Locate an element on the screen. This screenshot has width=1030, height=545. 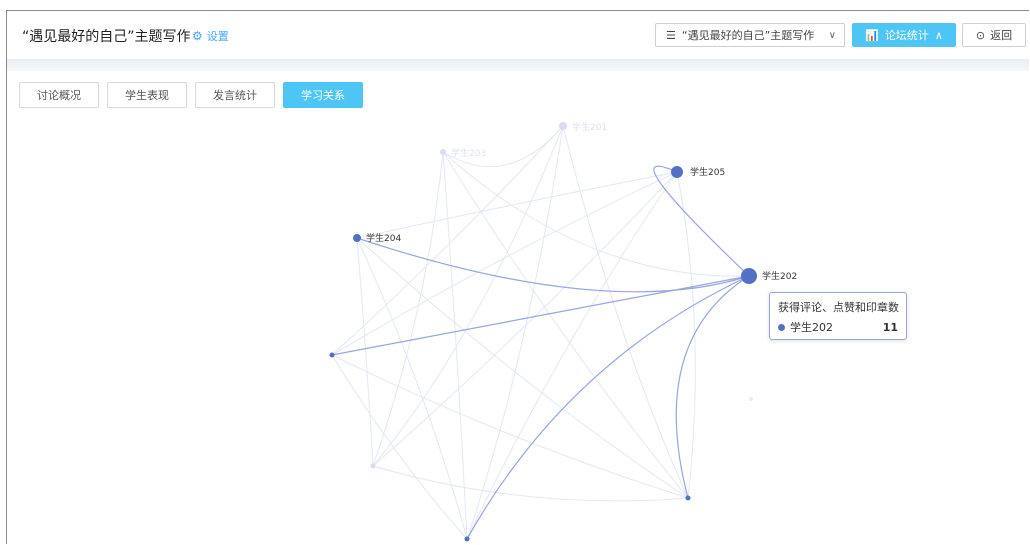
node-label-s204: 学生204 is located at coordinates (383, 238).